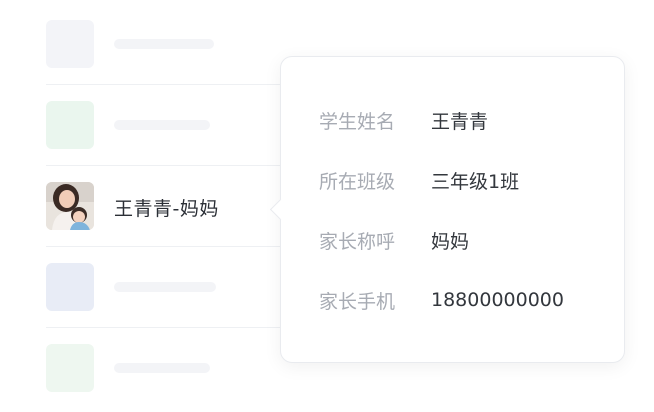 The height and width of the screenshot is (412, 654). I want to click on field-label: 家长称呼, so click(357, 241).